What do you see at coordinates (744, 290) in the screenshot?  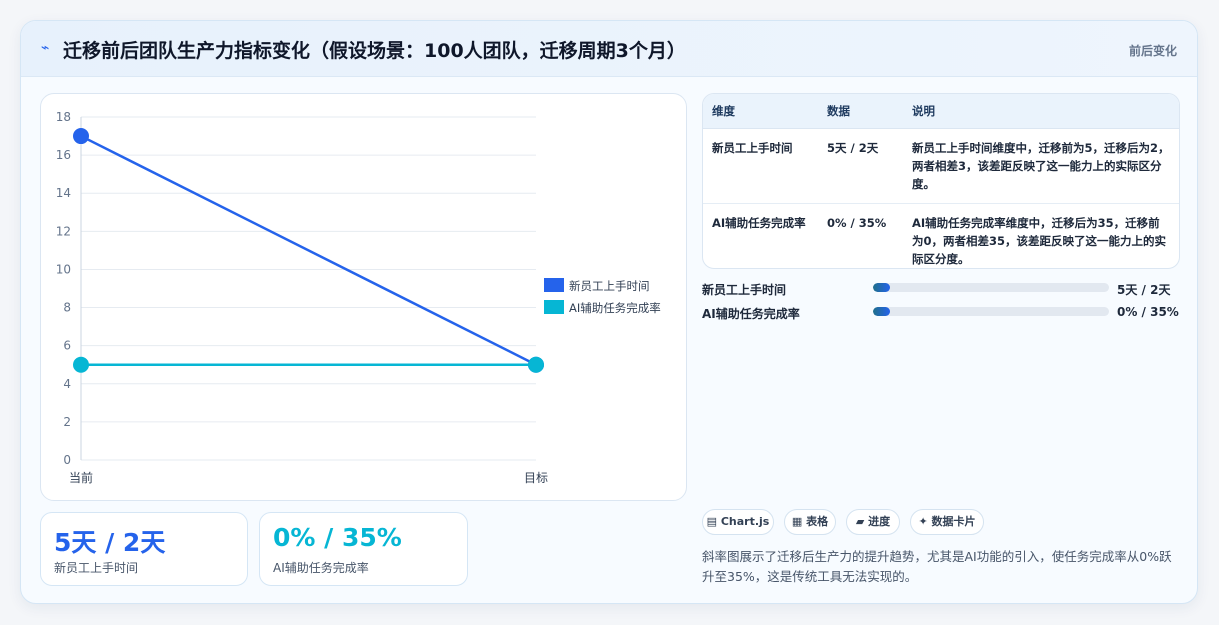 I see `progress-label: 新员工上手时间` at bounding box center [744, 290].